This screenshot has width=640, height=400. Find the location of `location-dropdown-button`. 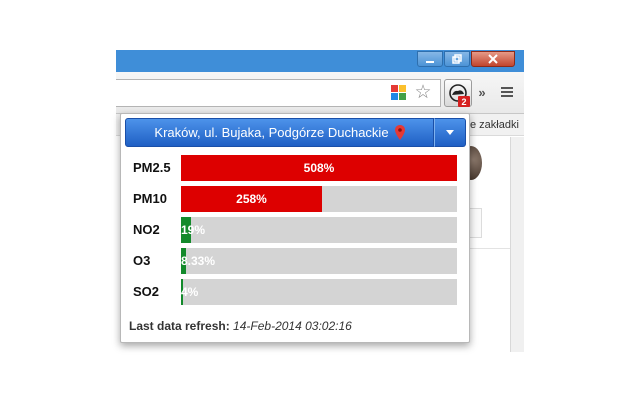

location-dropdown-button is located at coordinates (450, 132).